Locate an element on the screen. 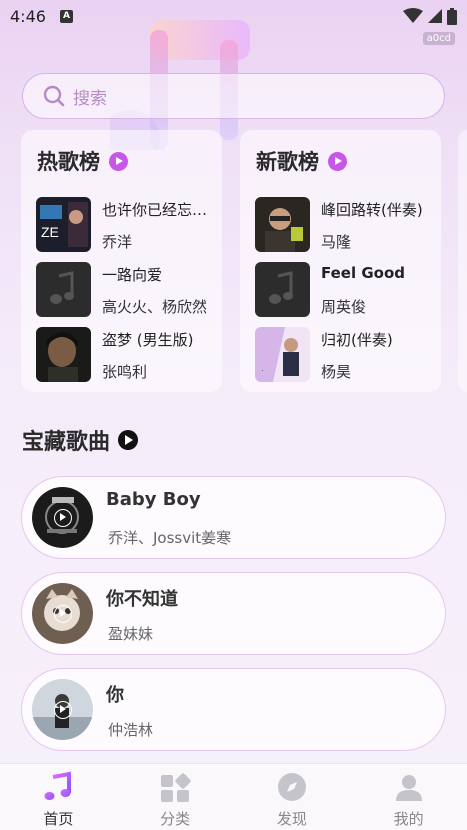 This screenshot has height=830, width=467. song-title: Feel Good is located at coordinates (363, 273).